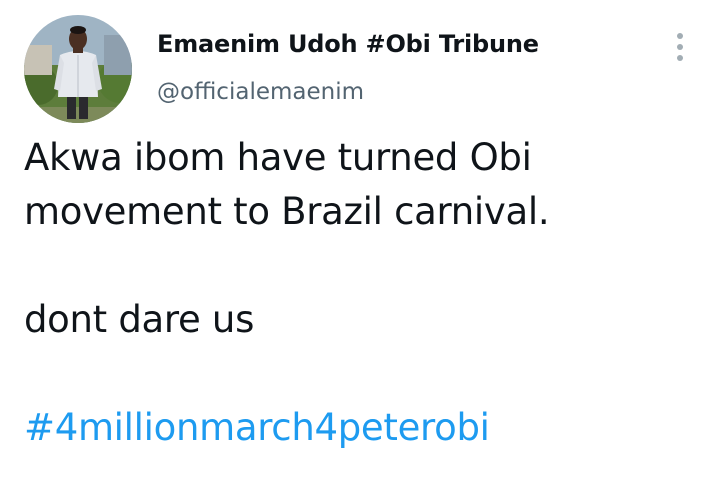 This screenshot has height=482, width=720. I want to click on author-handle: @officialemaenim, so click(260, 92).